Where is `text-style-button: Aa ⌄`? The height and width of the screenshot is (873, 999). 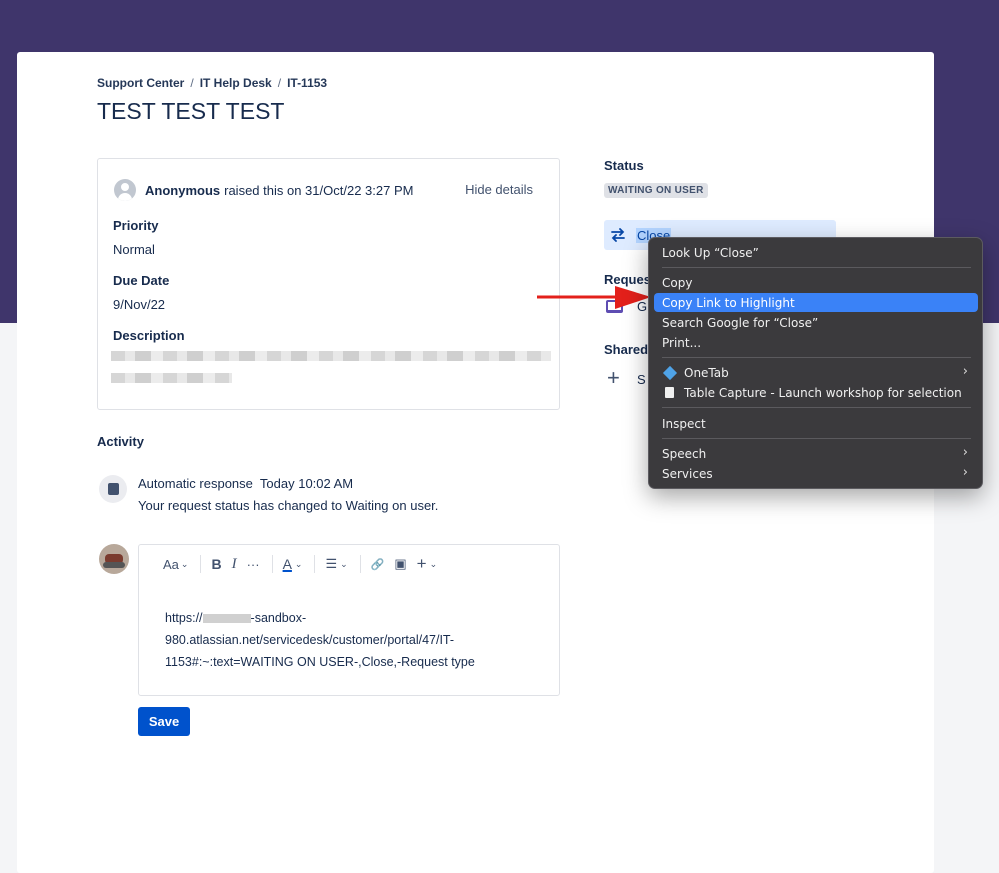
text-style-button: Aa ⌄ is located at coordinates (175, 564).